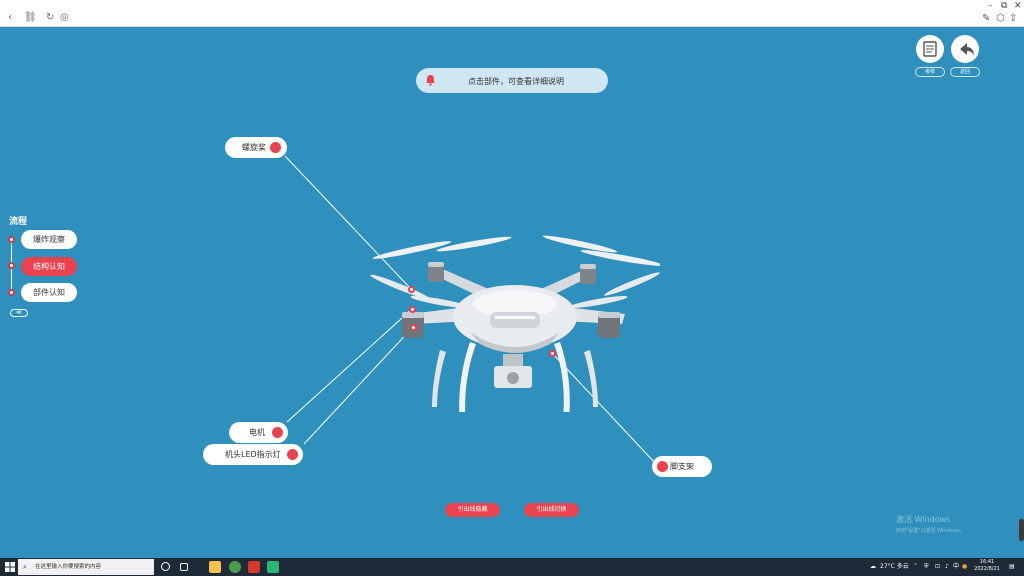  What do you see at coordinates (235, 567) in the screenshot?
I see `chrome-icon` at bounding box center [235, 567].